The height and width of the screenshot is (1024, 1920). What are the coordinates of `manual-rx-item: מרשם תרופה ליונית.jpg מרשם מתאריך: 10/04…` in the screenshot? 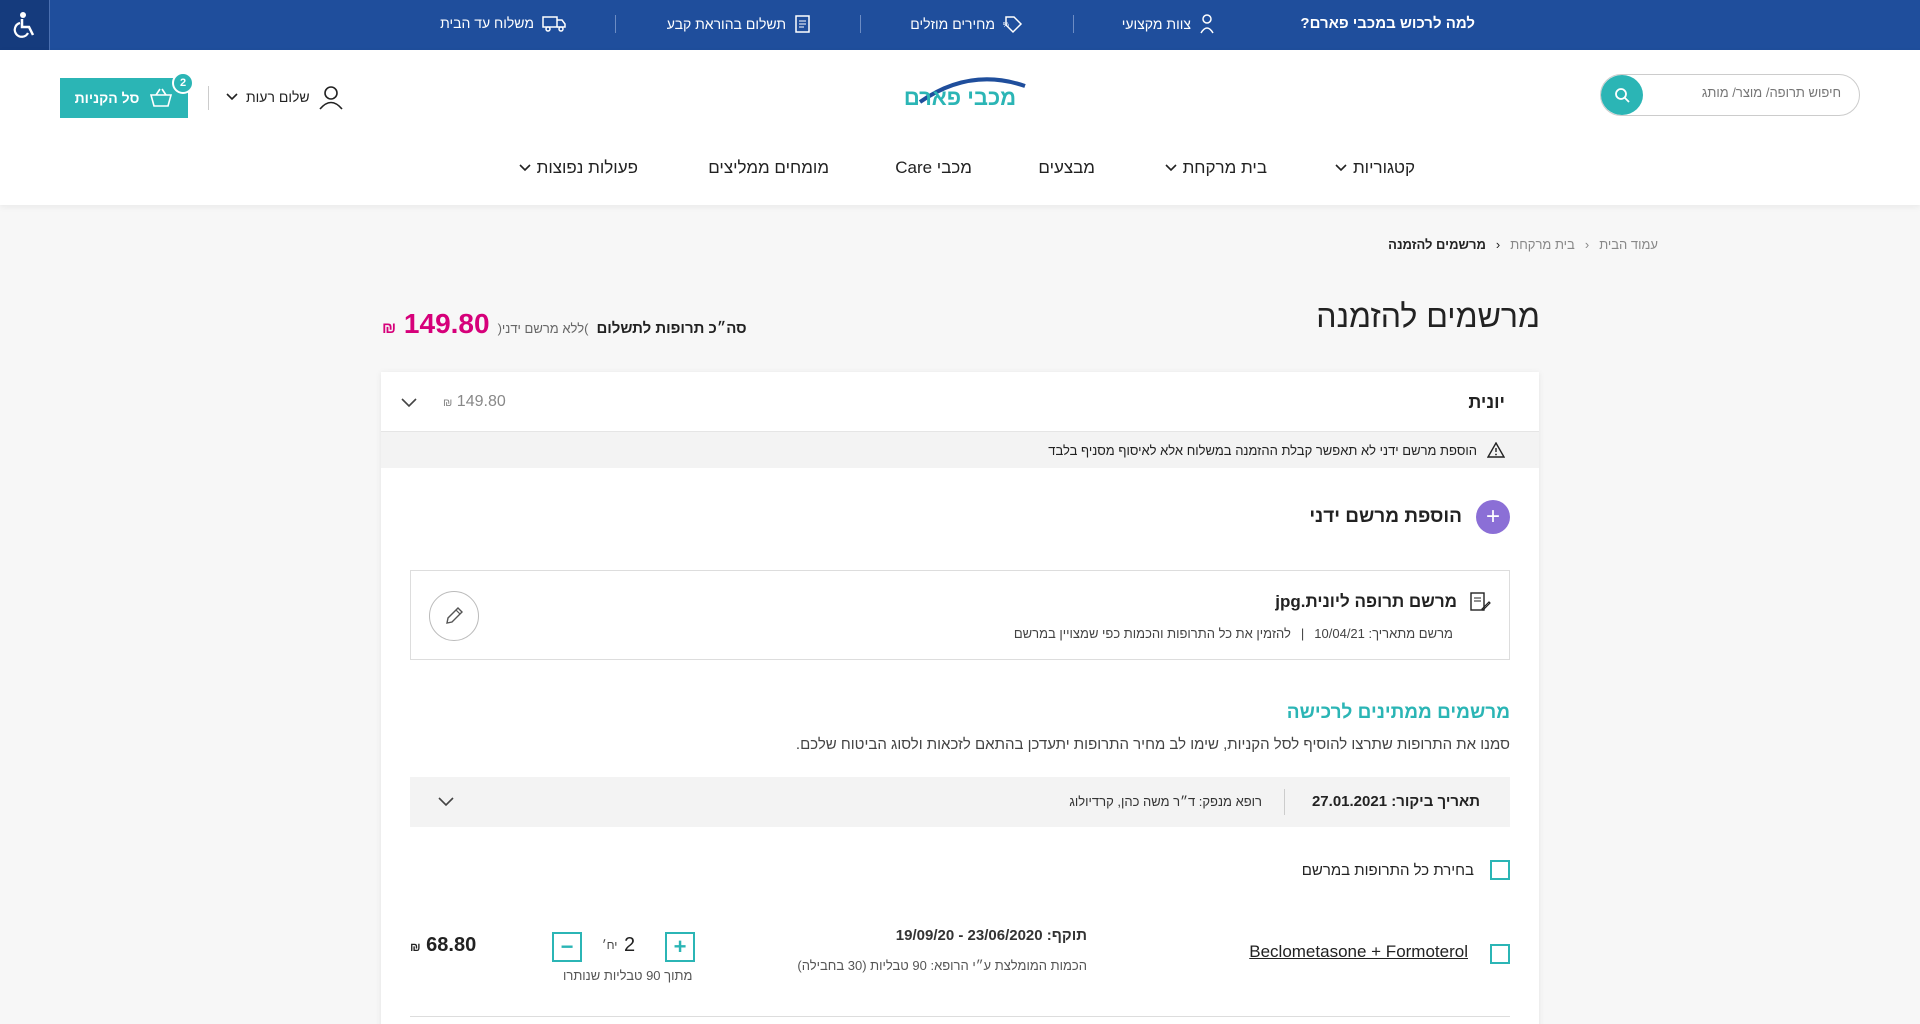 It's located at (960, 615).